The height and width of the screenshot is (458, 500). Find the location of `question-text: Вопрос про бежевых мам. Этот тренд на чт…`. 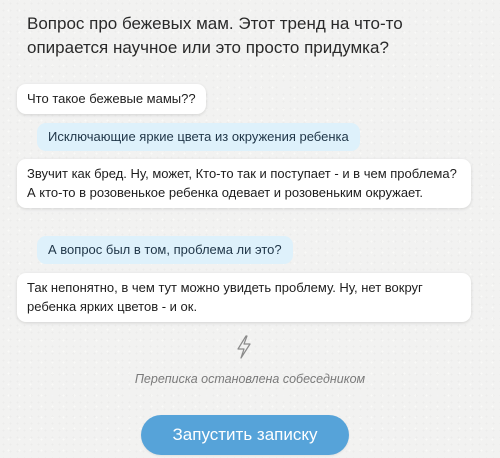

question-text: Вопрос про бежевых мам. Этот тренд на чт… is located at coordinates (215, 35).